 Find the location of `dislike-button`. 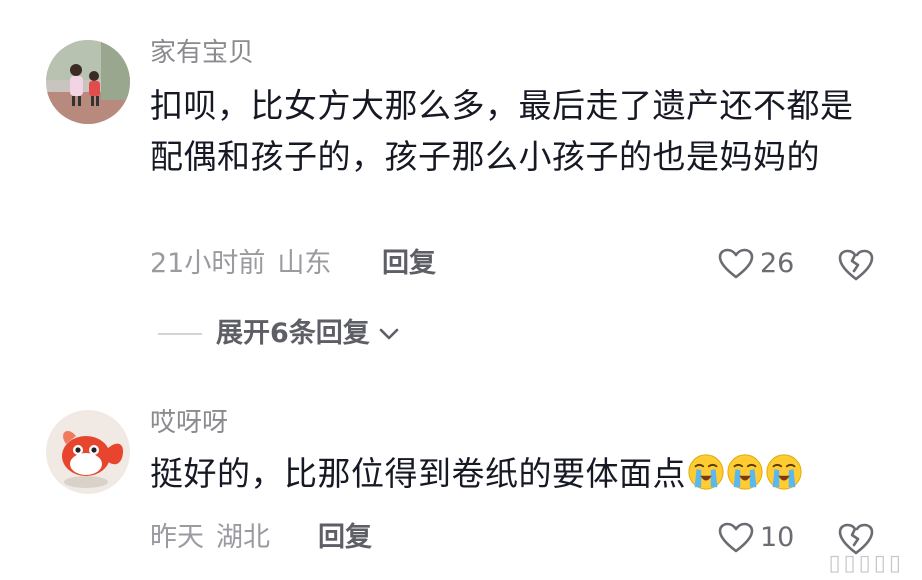

dislike-button is located at coordinates (856, 267).